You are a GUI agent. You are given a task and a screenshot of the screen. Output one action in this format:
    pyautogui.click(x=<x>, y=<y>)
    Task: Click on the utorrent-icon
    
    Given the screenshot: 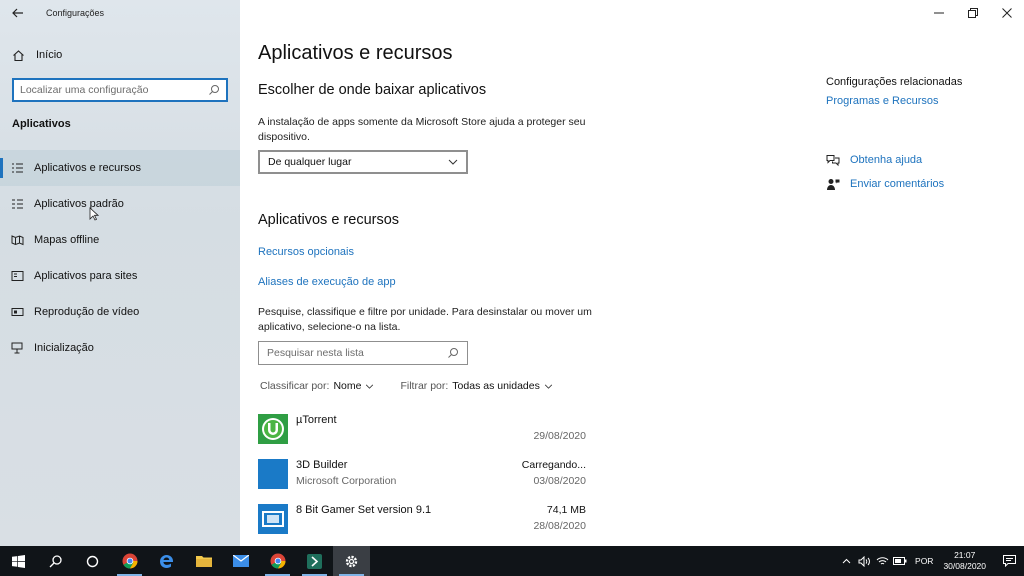 What is the action you would take?
    pyautogui.click(x=273, y=429)
    